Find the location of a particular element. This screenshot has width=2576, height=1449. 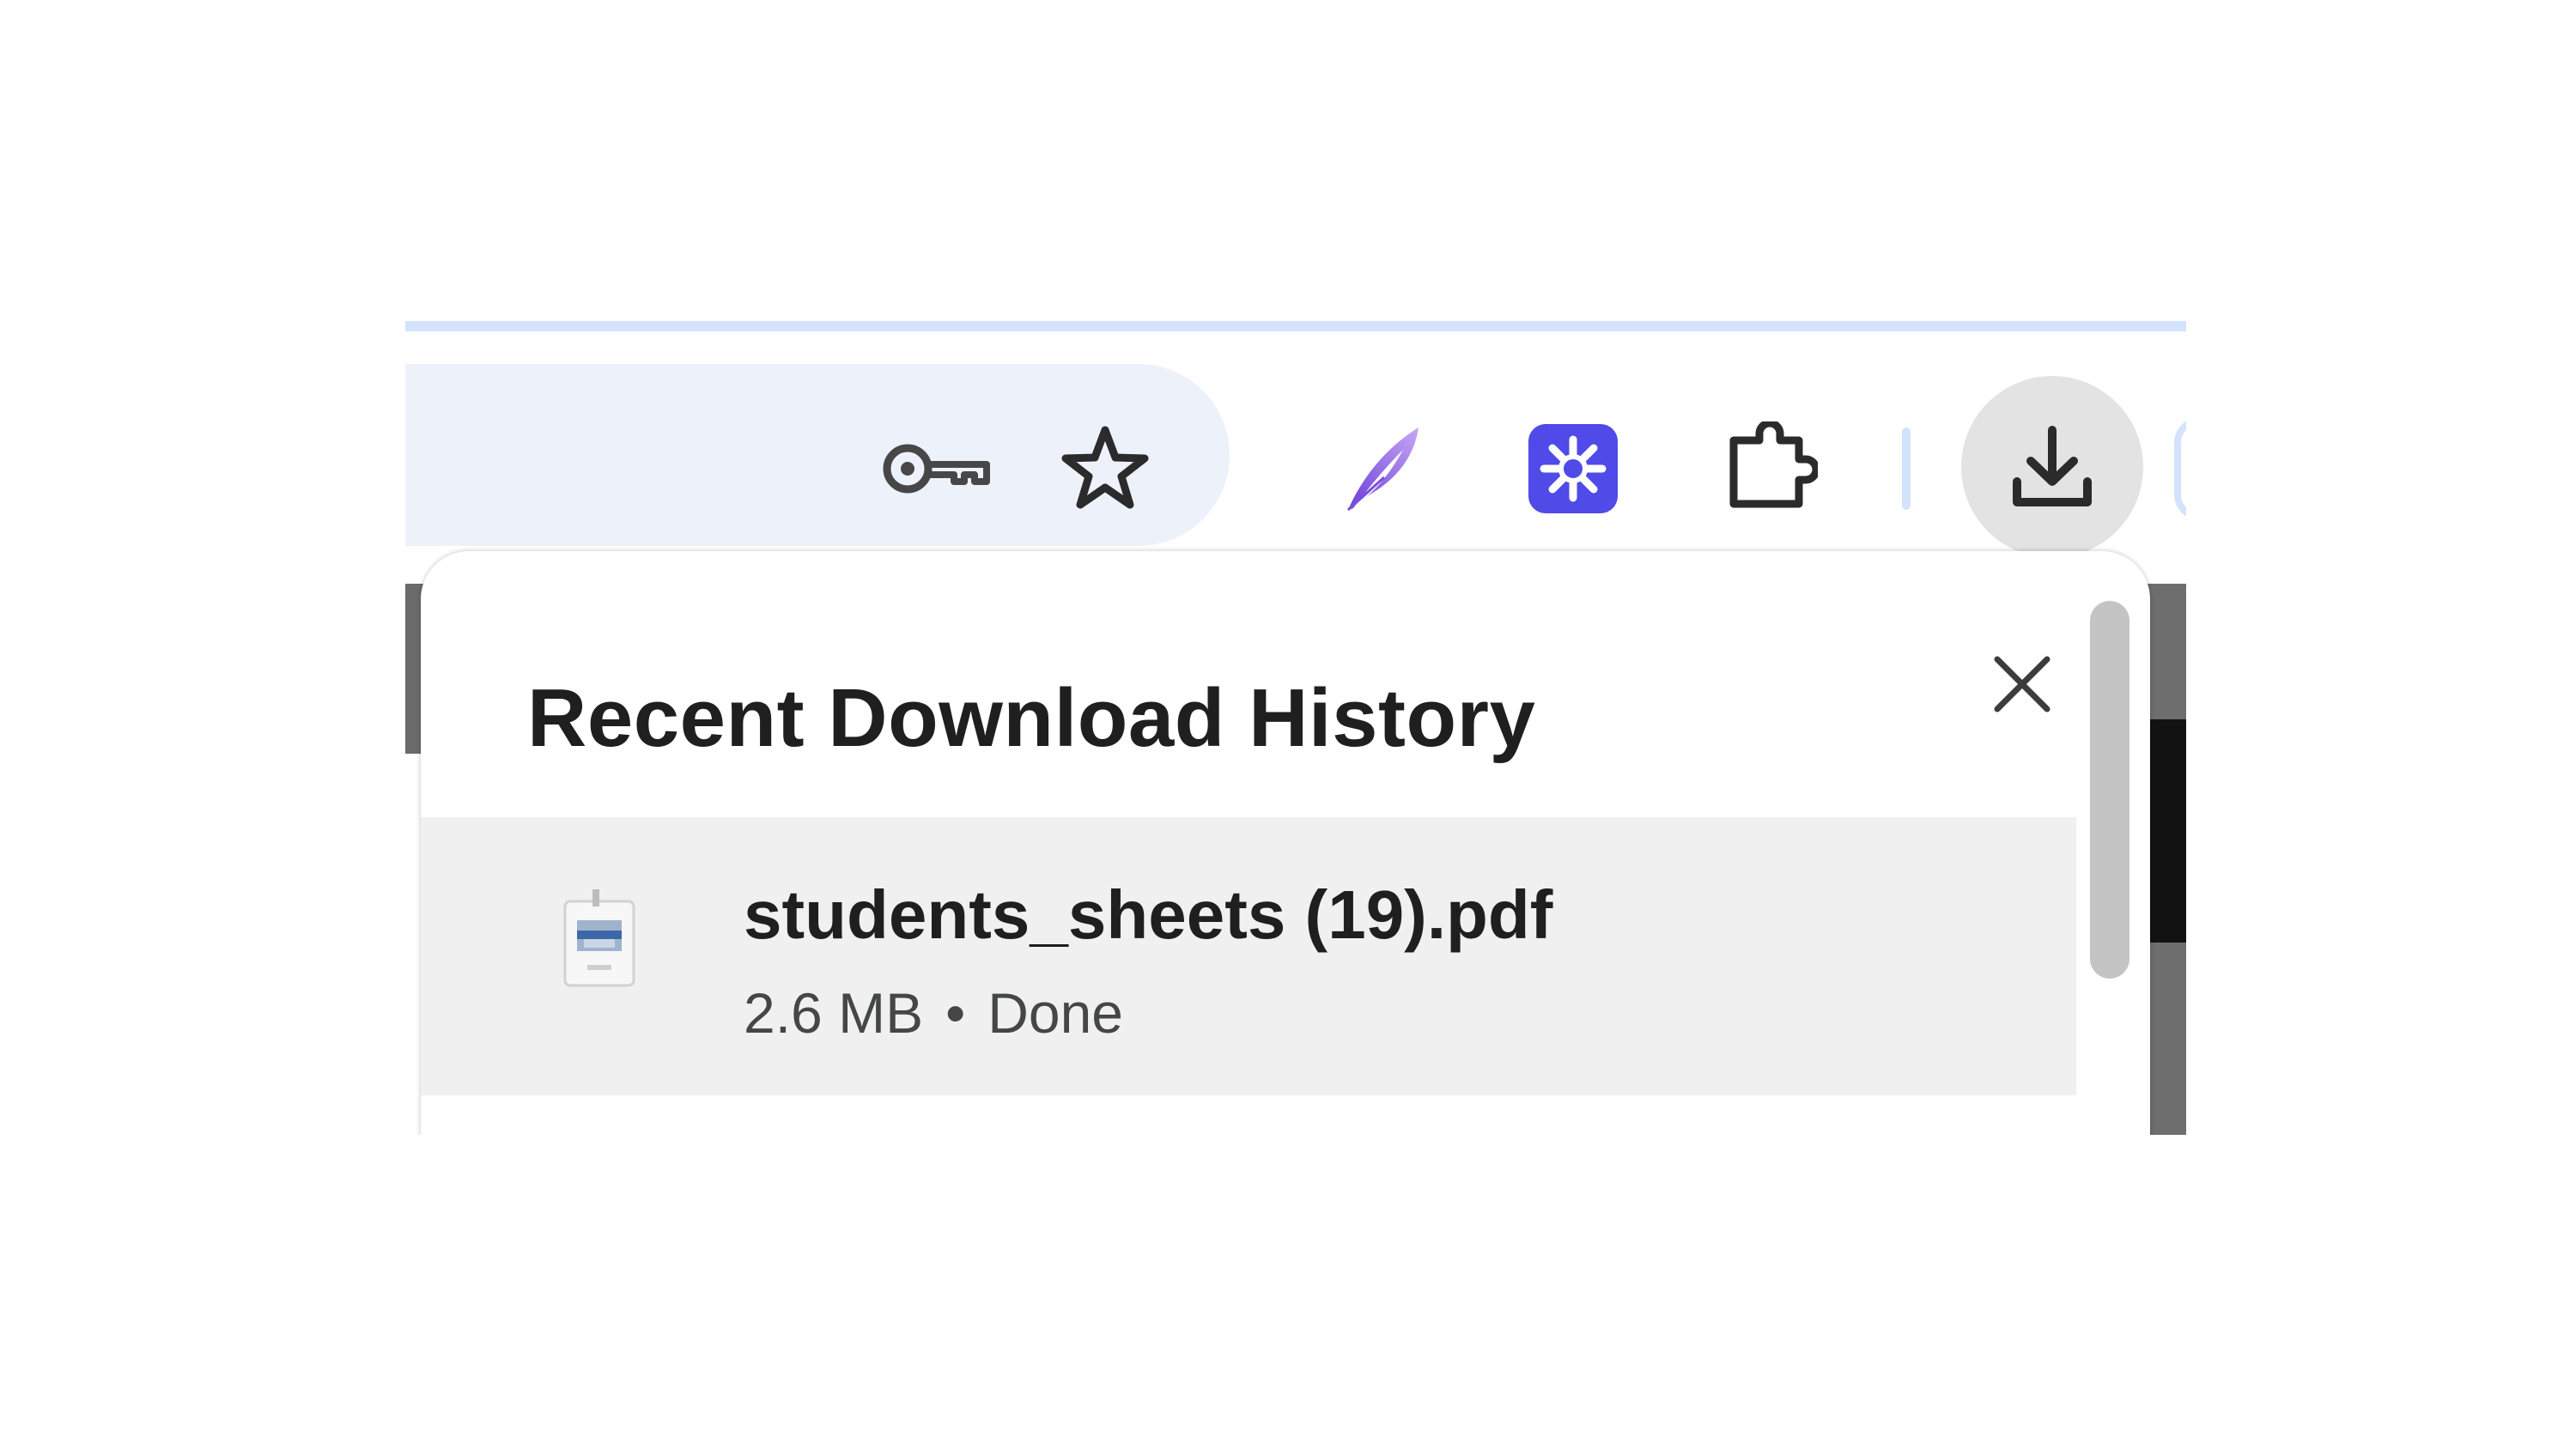

close-button is located at coordinates (2022, 684).